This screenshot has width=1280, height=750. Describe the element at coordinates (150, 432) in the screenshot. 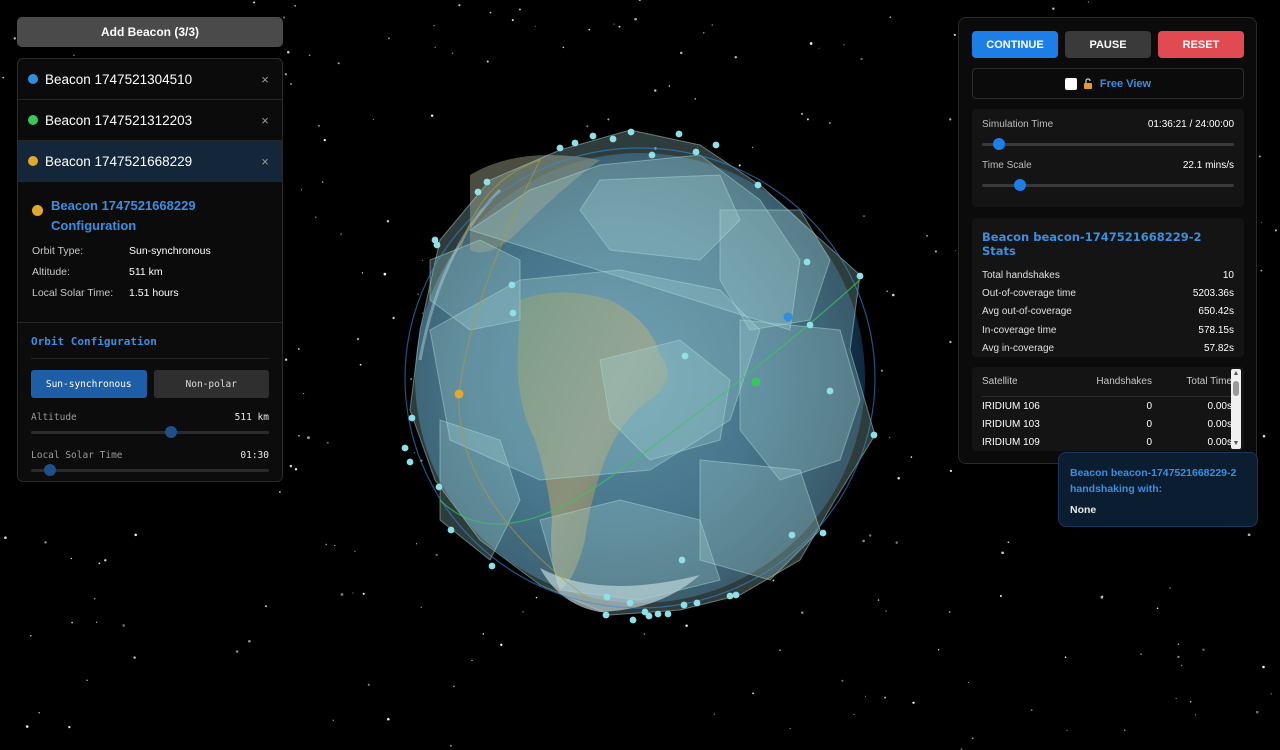

I see `altitude-slider` at that location.